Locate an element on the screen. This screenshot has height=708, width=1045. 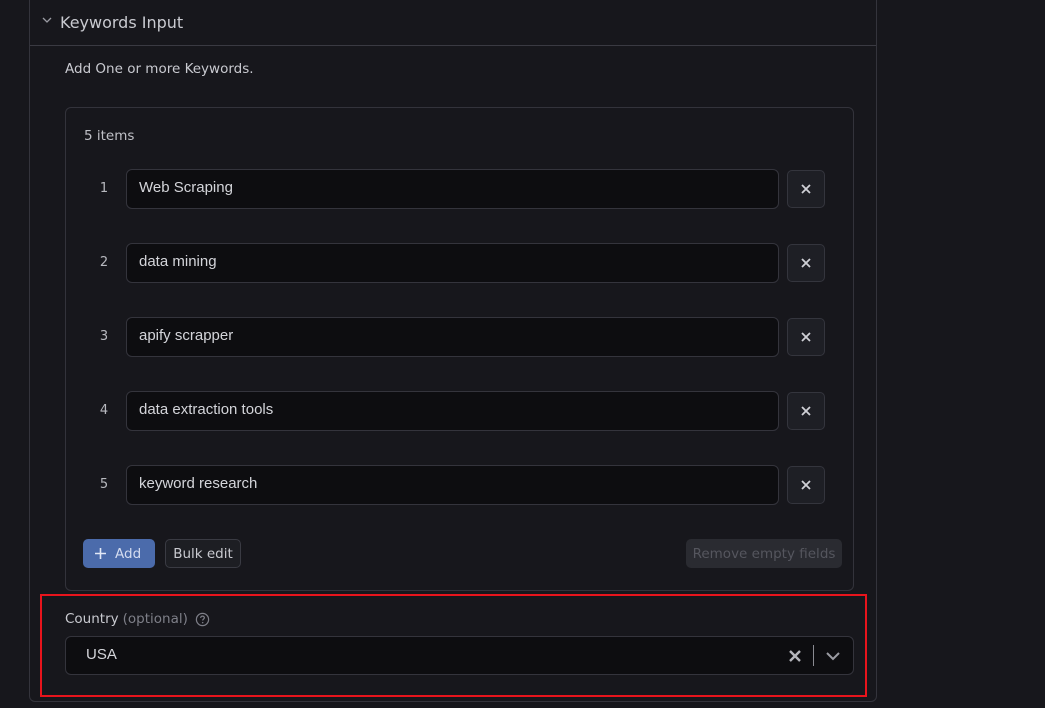
list-item: 2 is located at coordinates (459, 263).